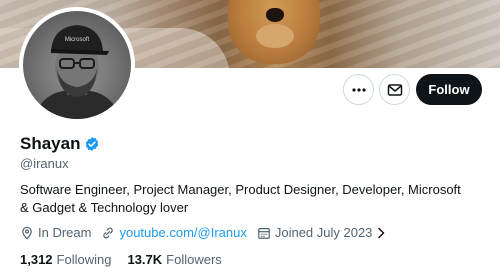  I want to click on profile-stats: 1,312 Following 13.7K Followers, so click(129, 259).